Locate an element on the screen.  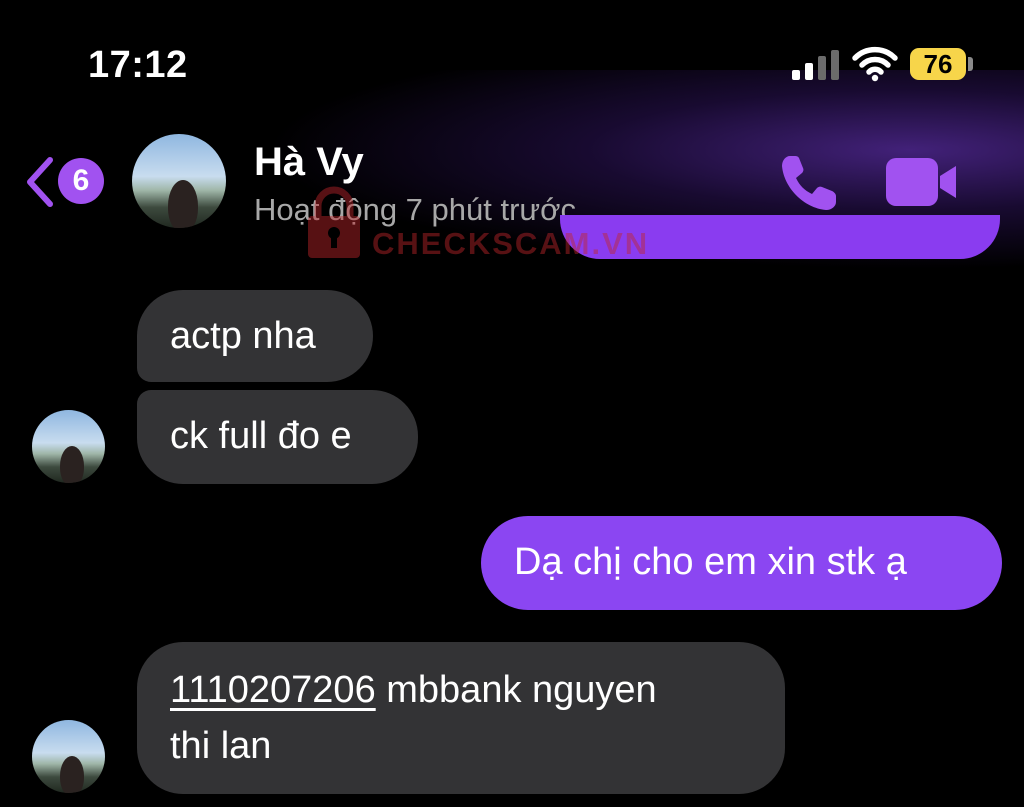
bank-account-number-link: 1110207206 is located at coordinates (273, 690).